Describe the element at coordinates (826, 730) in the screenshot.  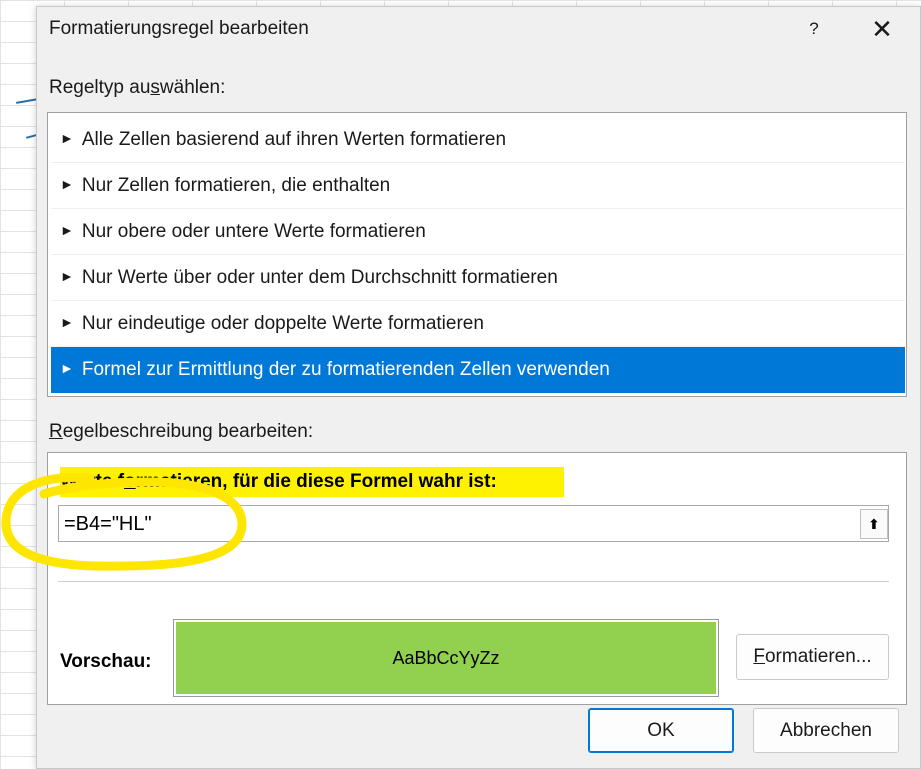
I see `cancel-button: Abbrechen` at that location.